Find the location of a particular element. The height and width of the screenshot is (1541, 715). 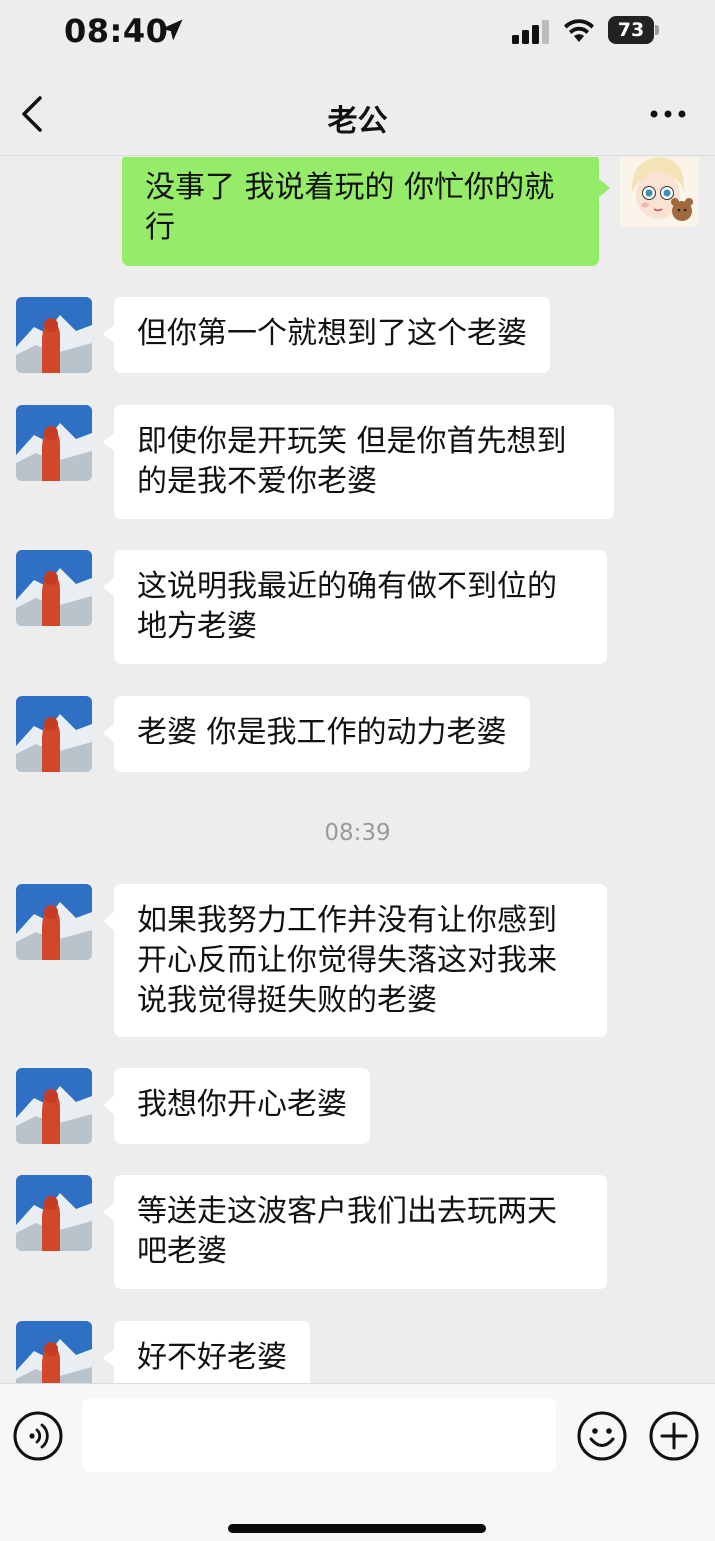

more-dots-icon is located at coordinates (668, 114).